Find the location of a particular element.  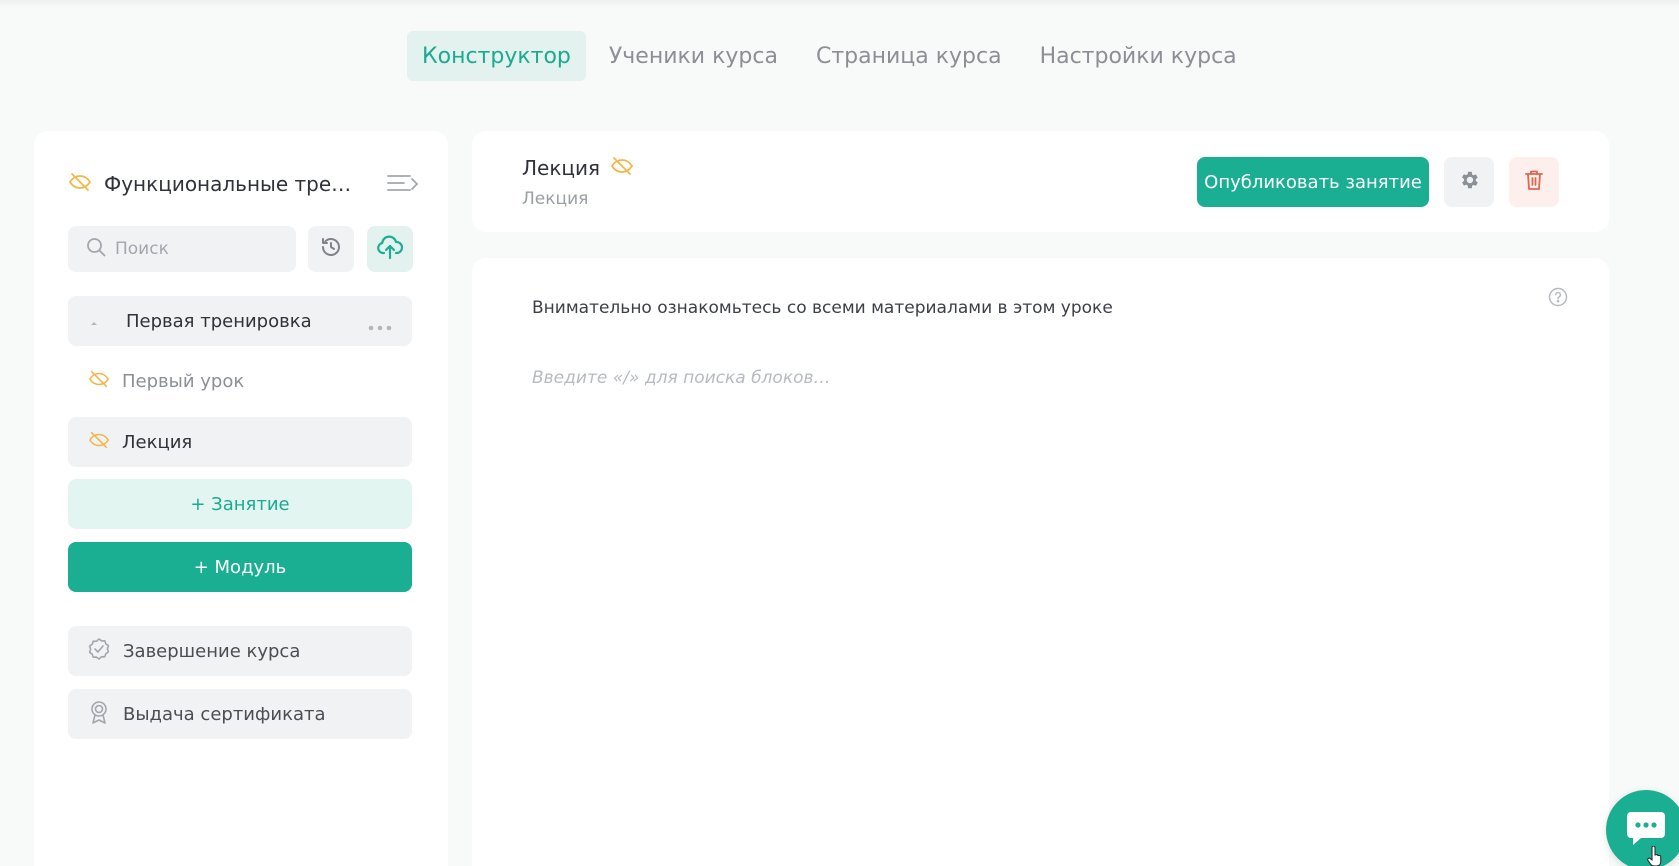

add-lesson-button: + Занятие is located at coordinates (240, 504).